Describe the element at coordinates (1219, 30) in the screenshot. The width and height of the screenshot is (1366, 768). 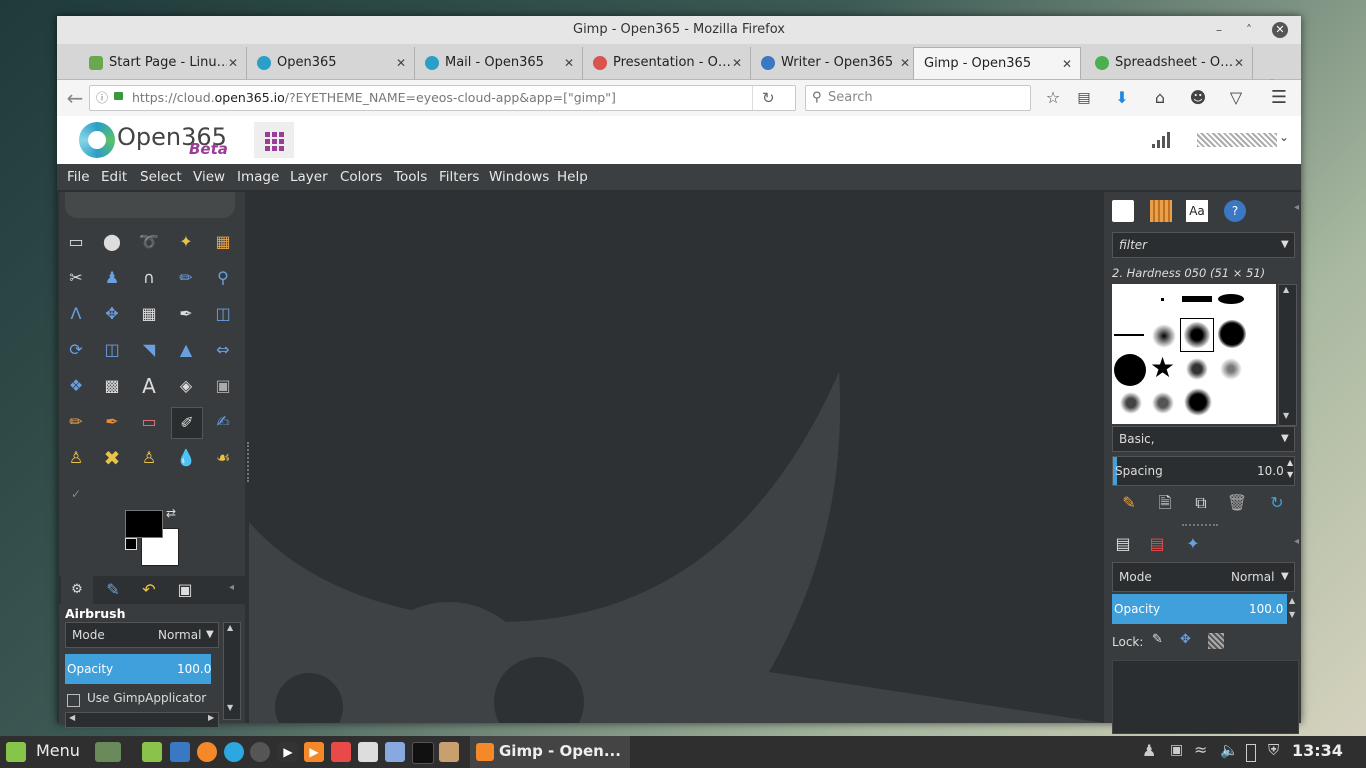
I see `minimize-button: –` at that location.